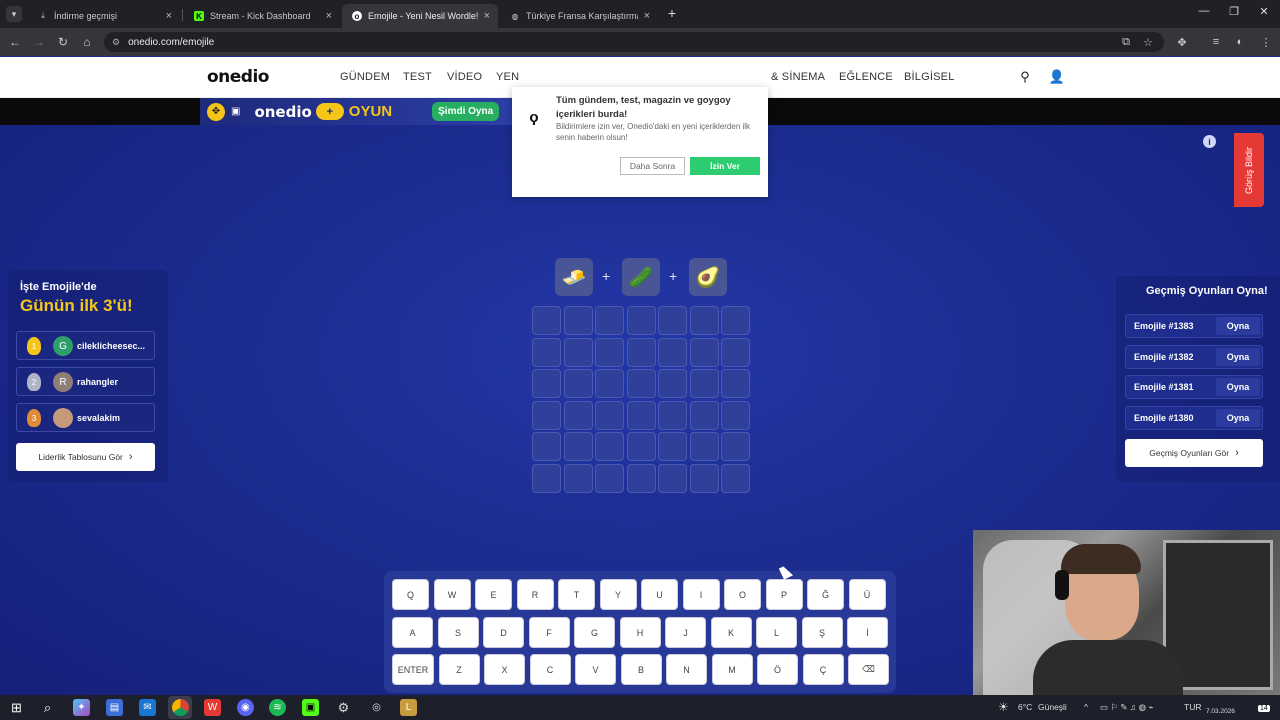 The width and height of the screenshot is (1280, 720). Describe the element at coordinates (343, 707) in the screenshot. I see `settings-icon: ⚙` at that location.